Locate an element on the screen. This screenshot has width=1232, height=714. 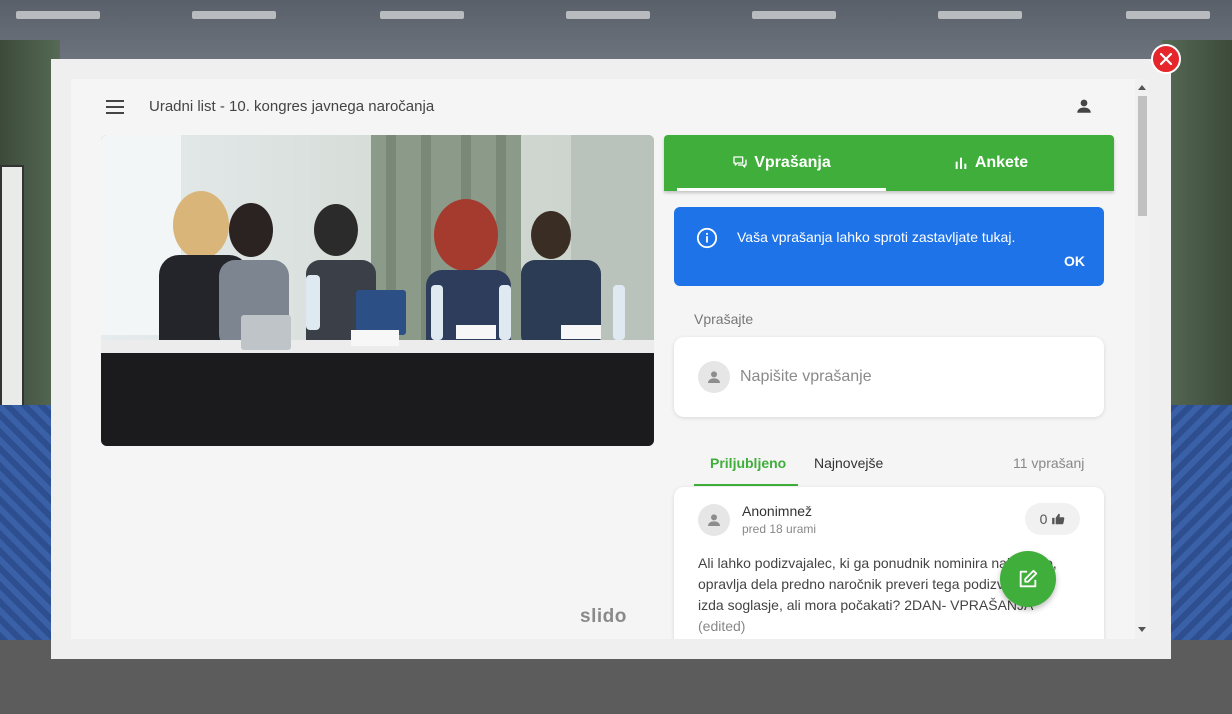
close-icon is located at coordinates (1166, 59).